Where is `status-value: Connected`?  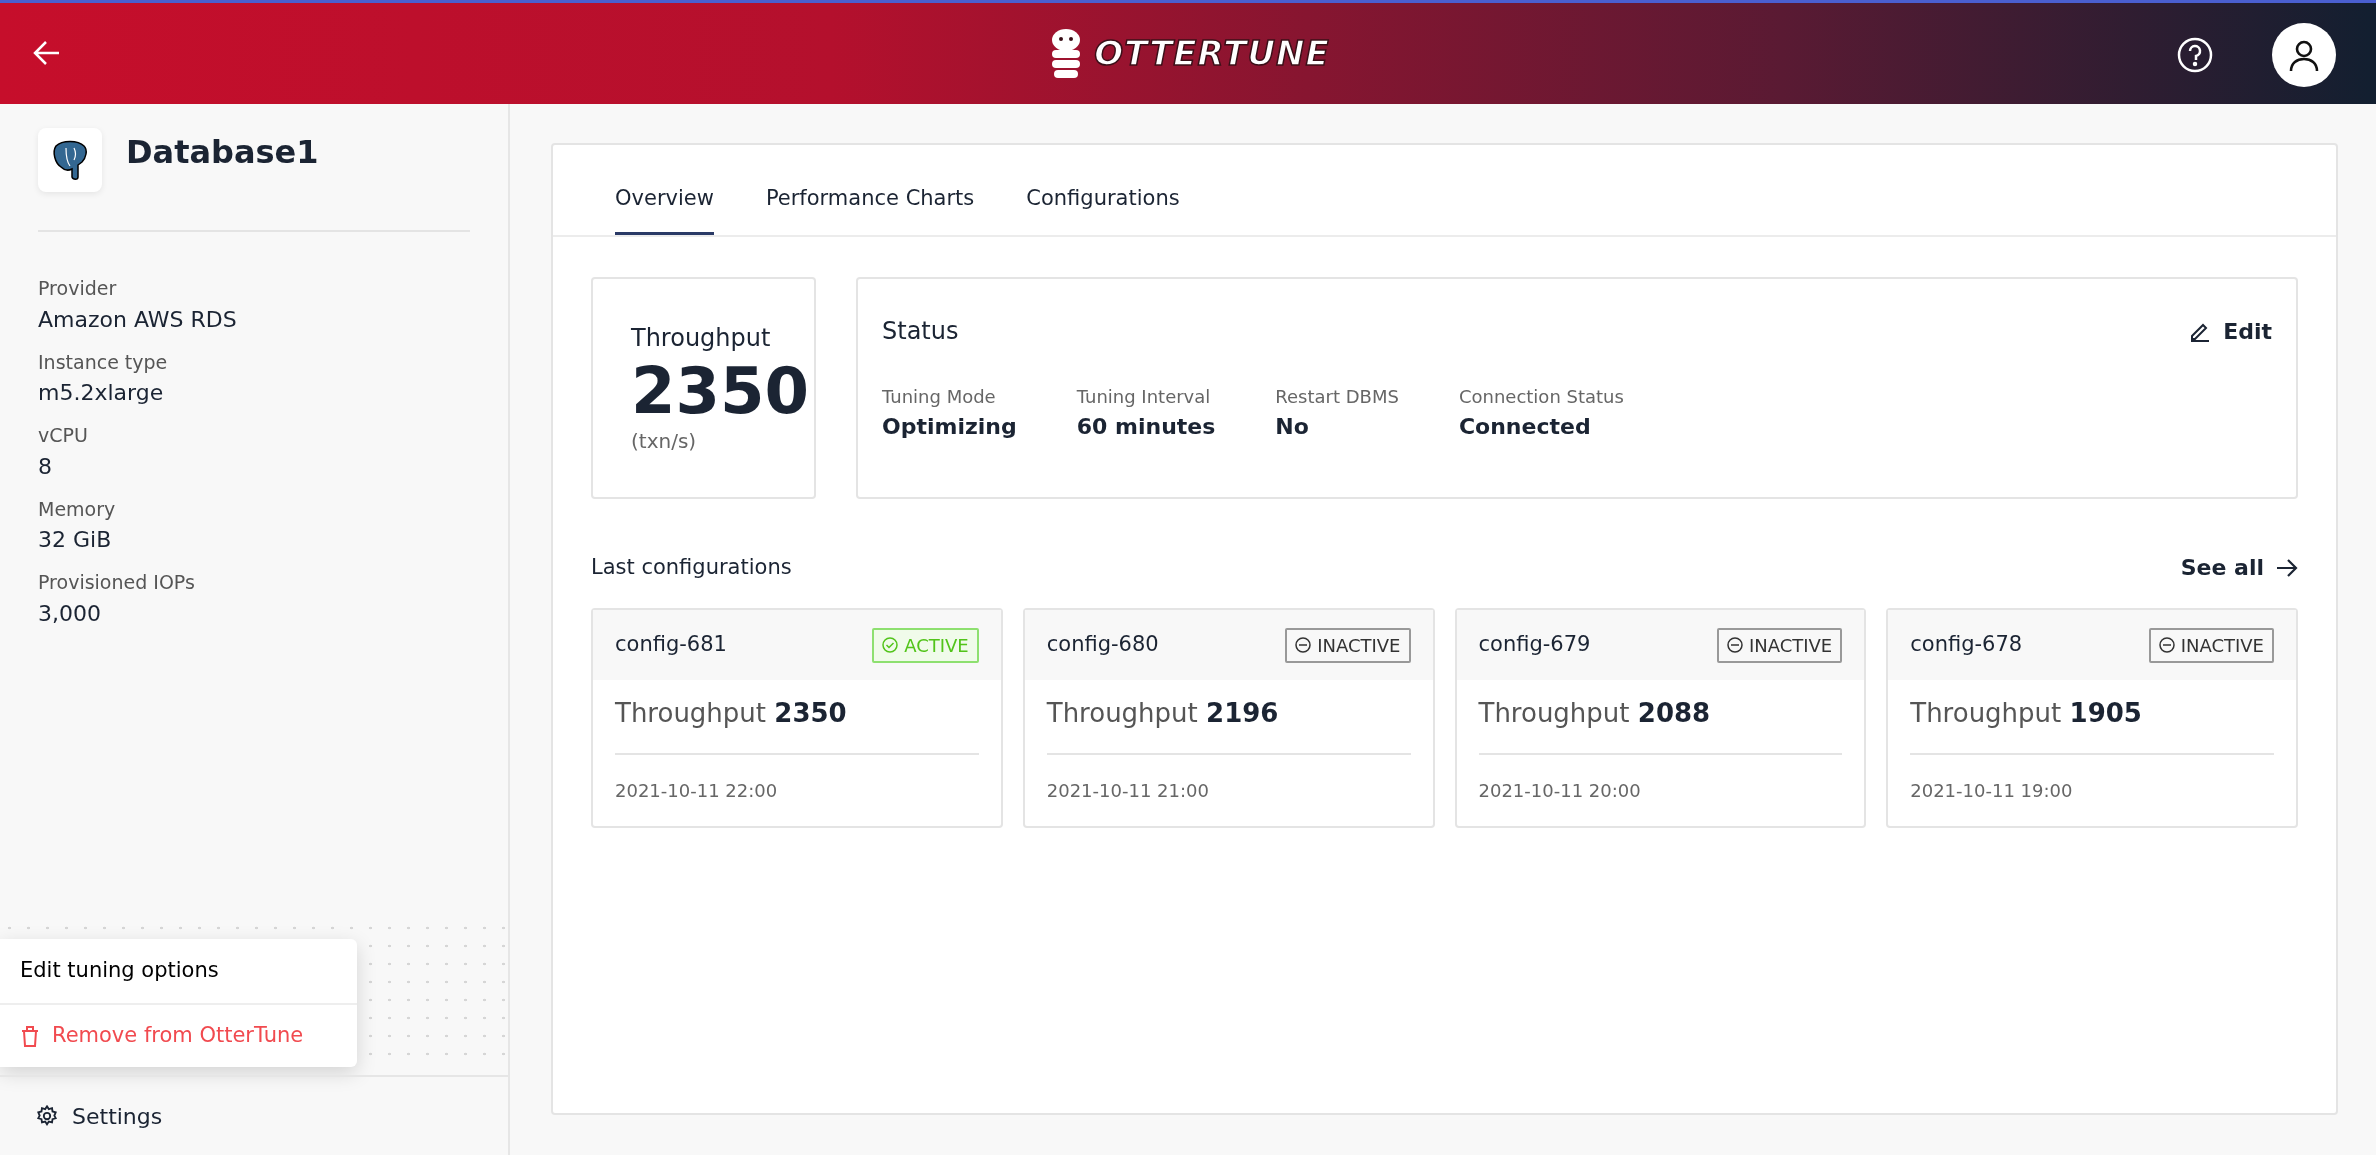
status-value: Connected is located at coordinates (1525, 427).